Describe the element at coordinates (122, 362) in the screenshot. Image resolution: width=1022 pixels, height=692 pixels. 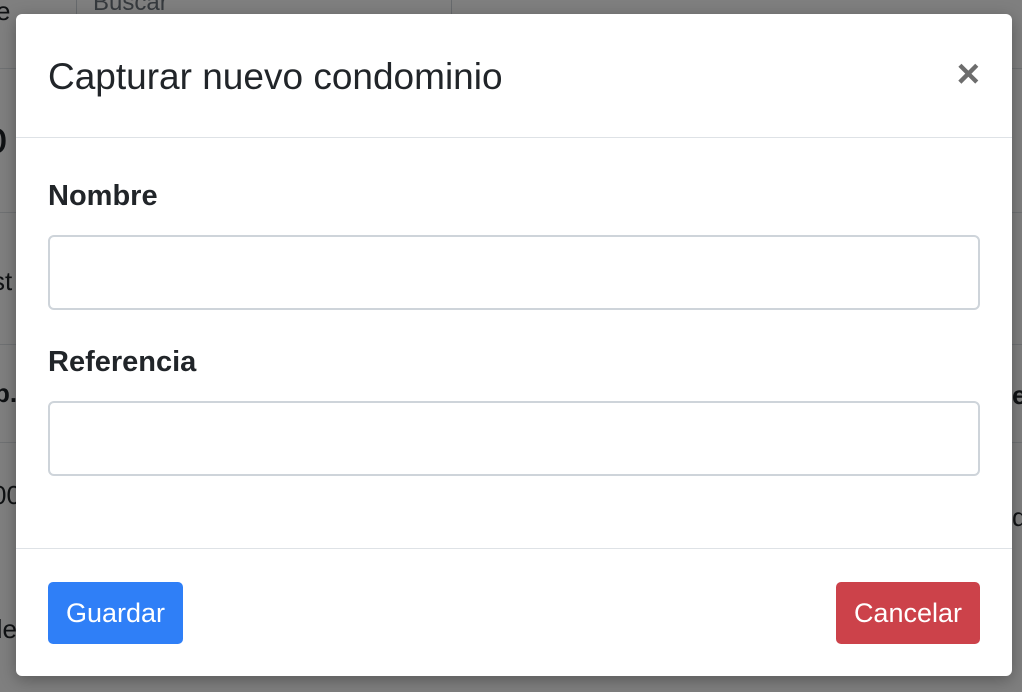
I see `reference-label: Referencia` at that location.